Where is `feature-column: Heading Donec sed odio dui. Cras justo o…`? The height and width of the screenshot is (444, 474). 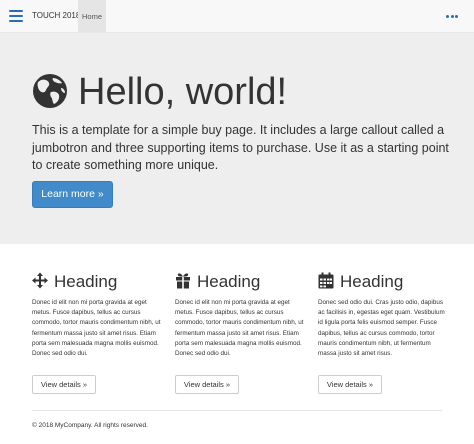 feature-column: Heading Donec sed odio dui. Cras justo o… is located at coordinates (384, 332).